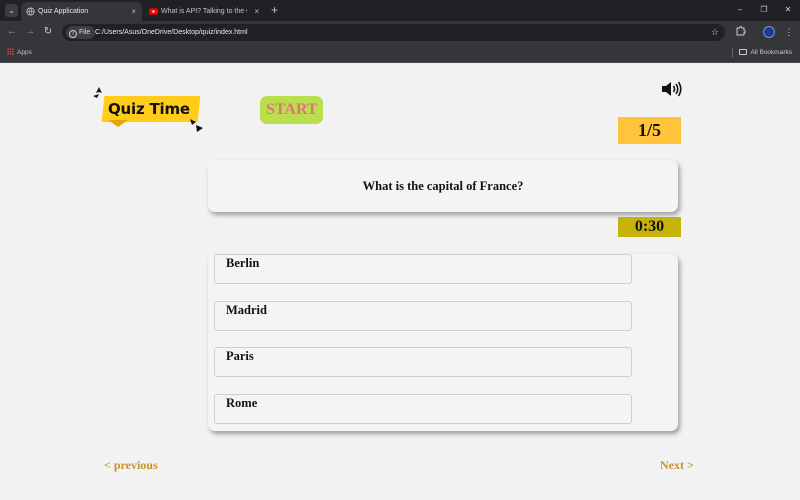  I want to click on reload-icon: ↻, so click(48, 32).